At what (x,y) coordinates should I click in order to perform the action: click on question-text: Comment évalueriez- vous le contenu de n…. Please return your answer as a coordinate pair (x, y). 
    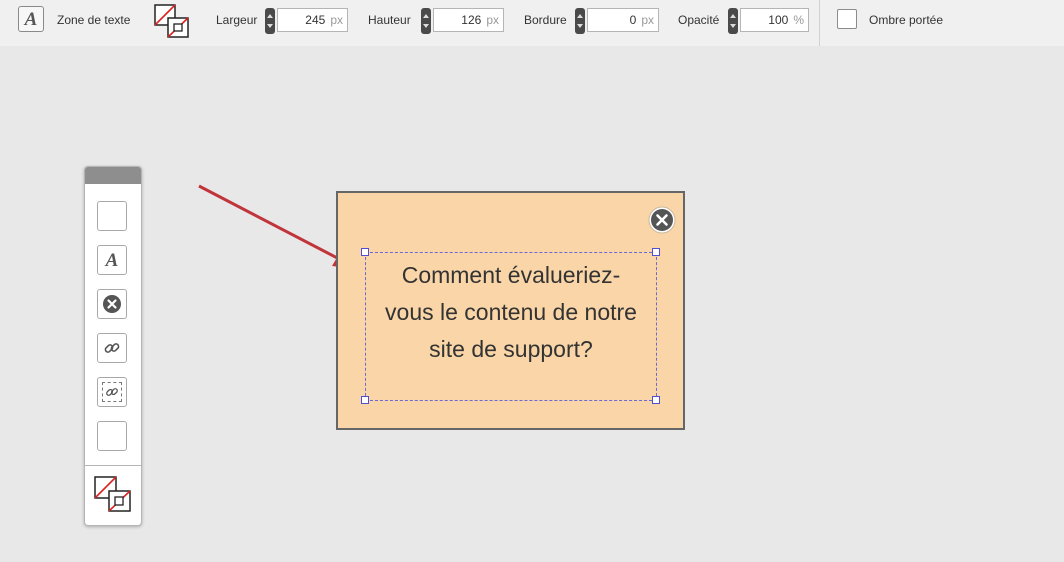
    Looking at the image, I should click on (511, 312).